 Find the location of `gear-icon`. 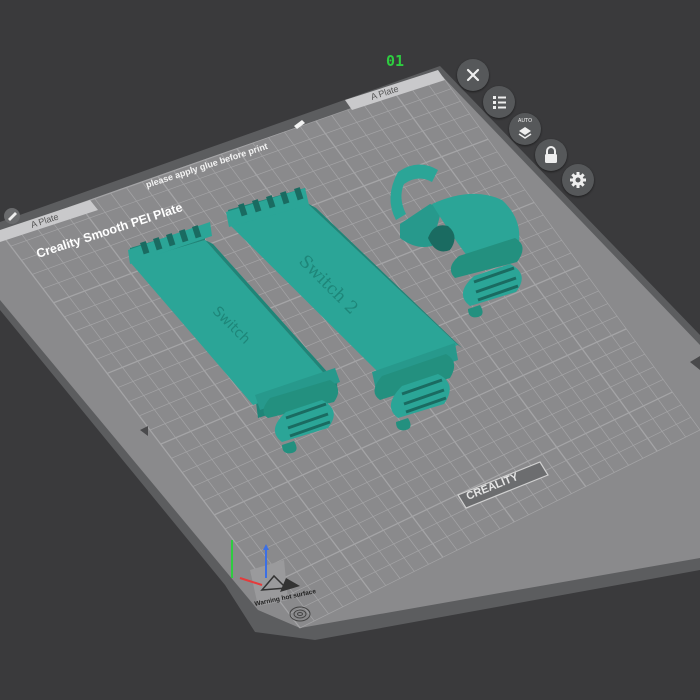

gear-icon is located at coordinates (578, 180).